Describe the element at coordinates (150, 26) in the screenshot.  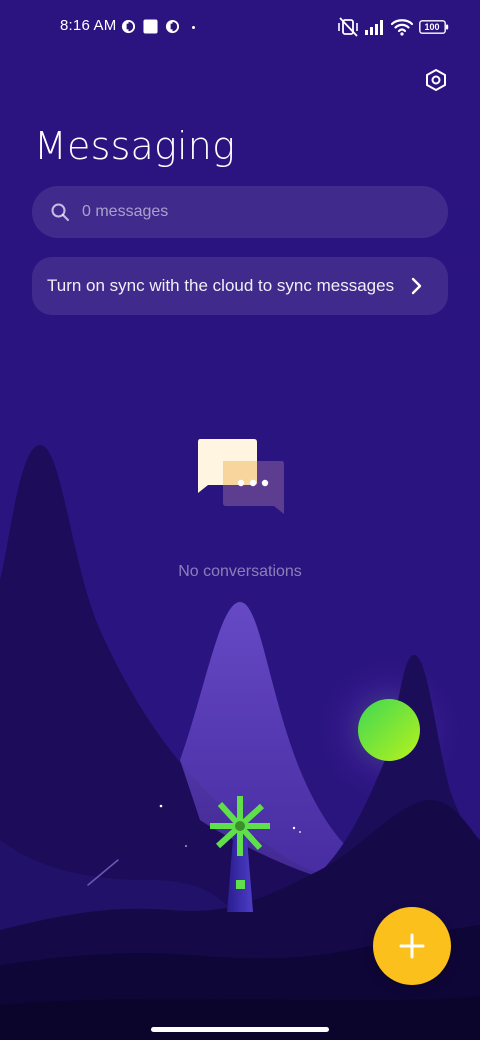
I see `app-notification-icon` at that location.